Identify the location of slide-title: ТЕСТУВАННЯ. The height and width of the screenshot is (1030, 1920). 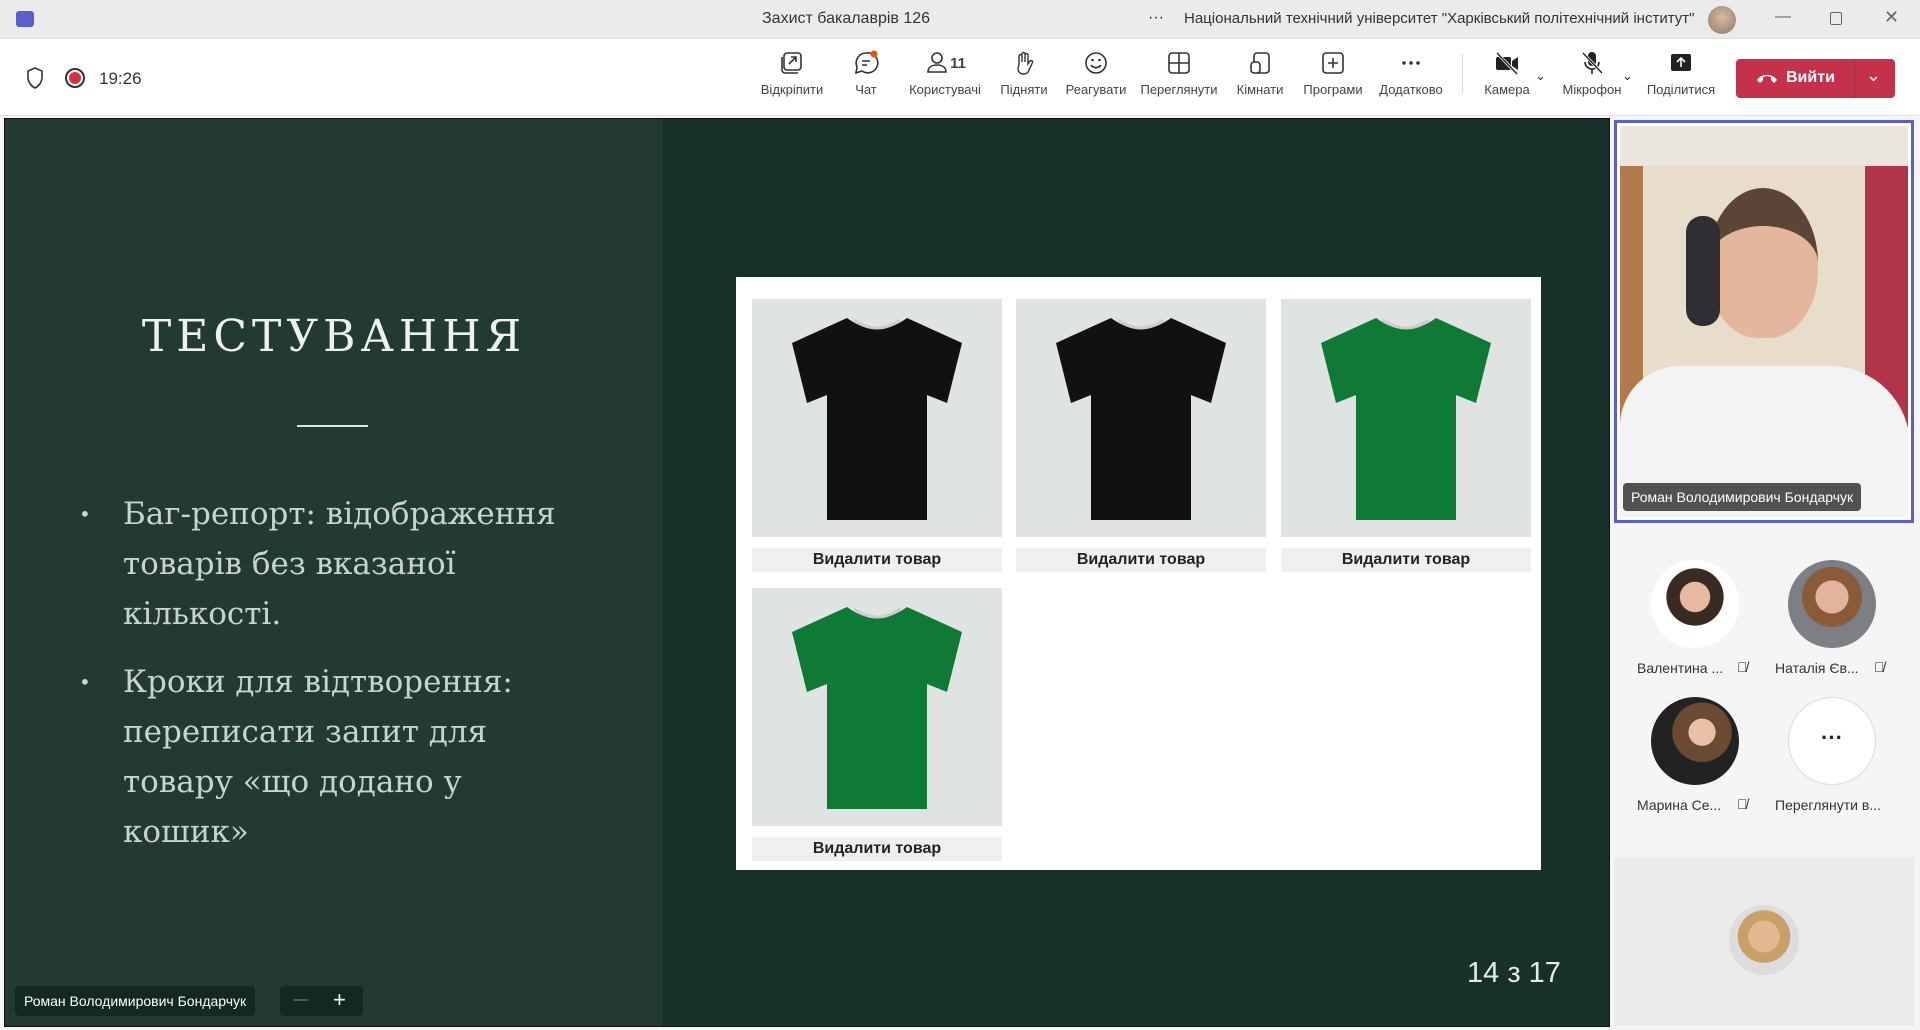
(334, 336).